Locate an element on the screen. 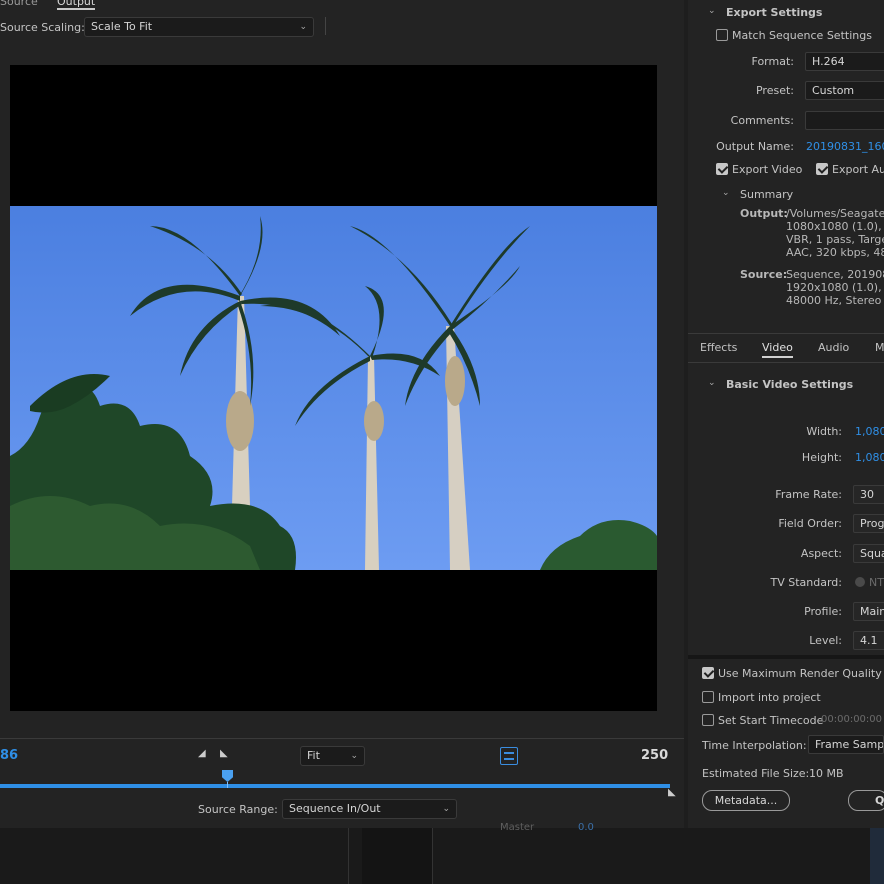 Image resolution: width=884 pixels, height=884 pixels. summary-line: AAC, 320 kbps, 48 is located at coordinates (835, 252).